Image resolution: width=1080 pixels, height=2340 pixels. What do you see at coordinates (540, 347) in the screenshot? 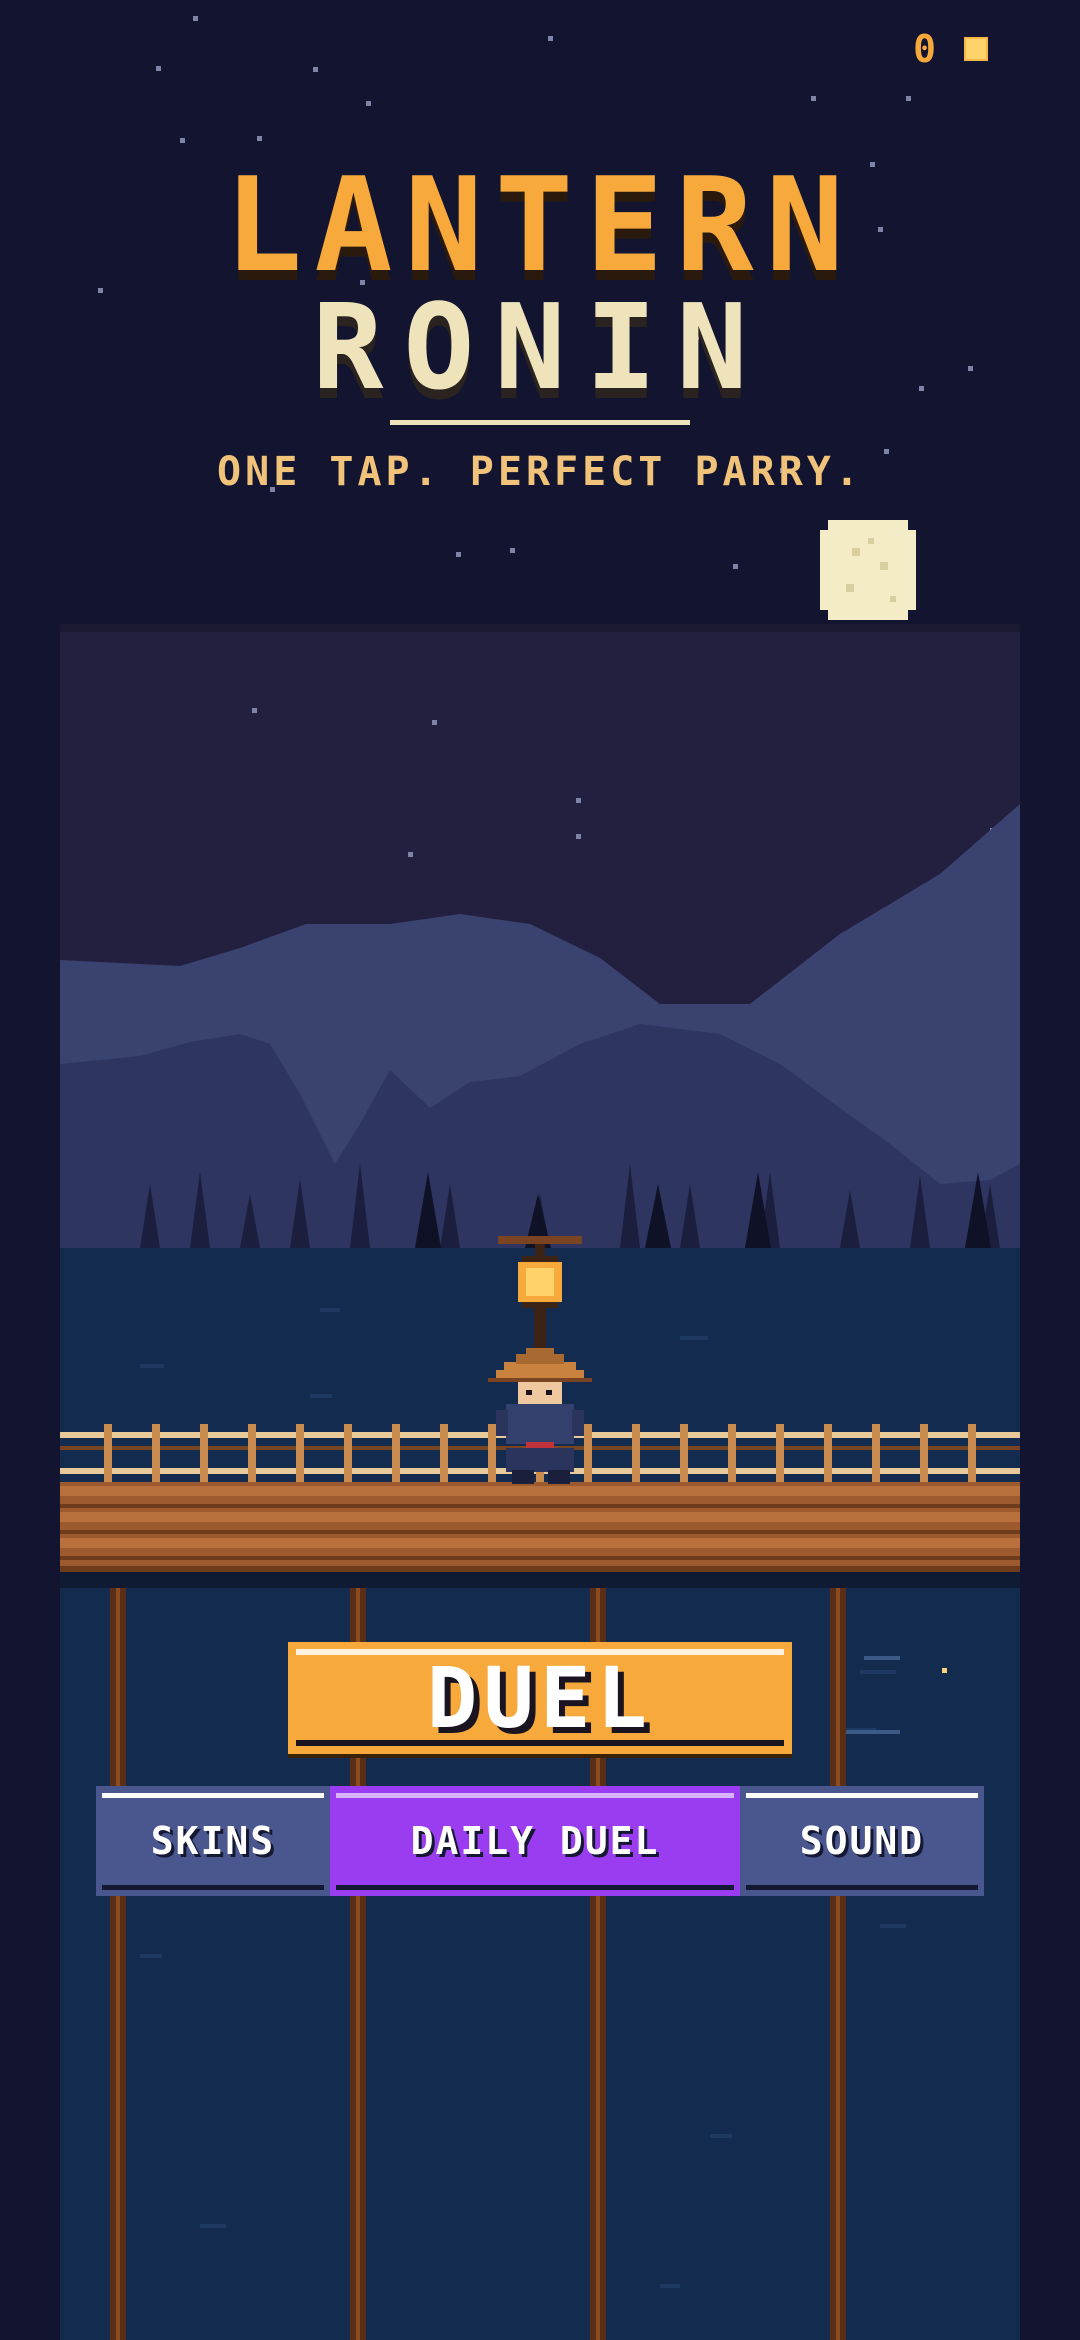
I see `title-ronin: RONIN` at bounding box center [540, 347].